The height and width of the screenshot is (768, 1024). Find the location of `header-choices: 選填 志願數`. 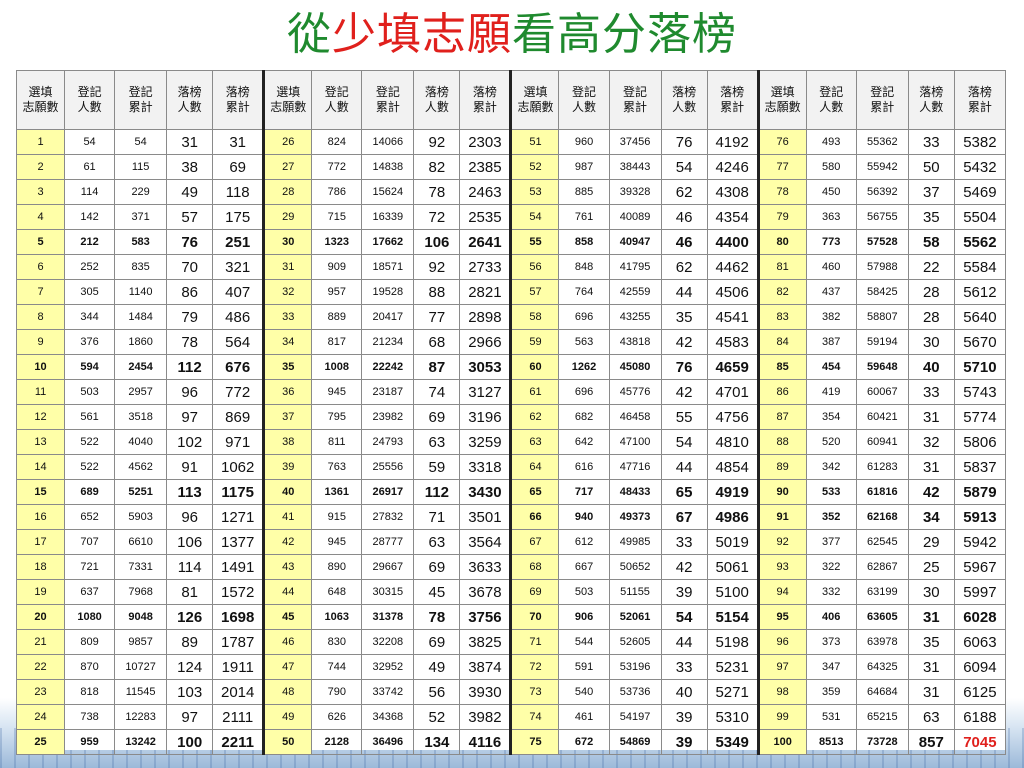

header-choices: 選填 志願數 is located at coordinates (287, 100).